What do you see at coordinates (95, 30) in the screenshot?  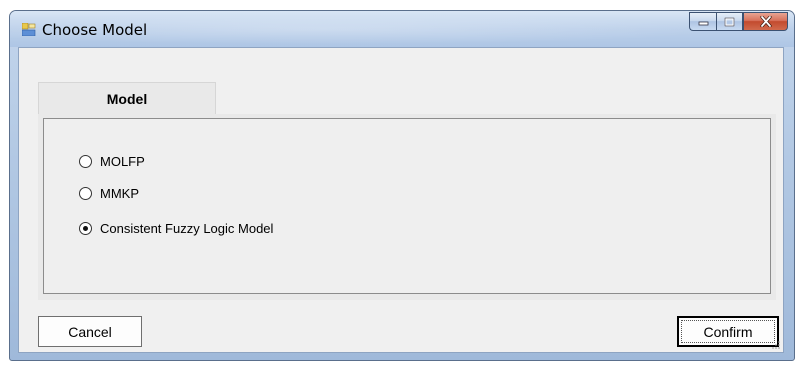 I see `window-title: Choose Model` at bounding box center [95, 30].